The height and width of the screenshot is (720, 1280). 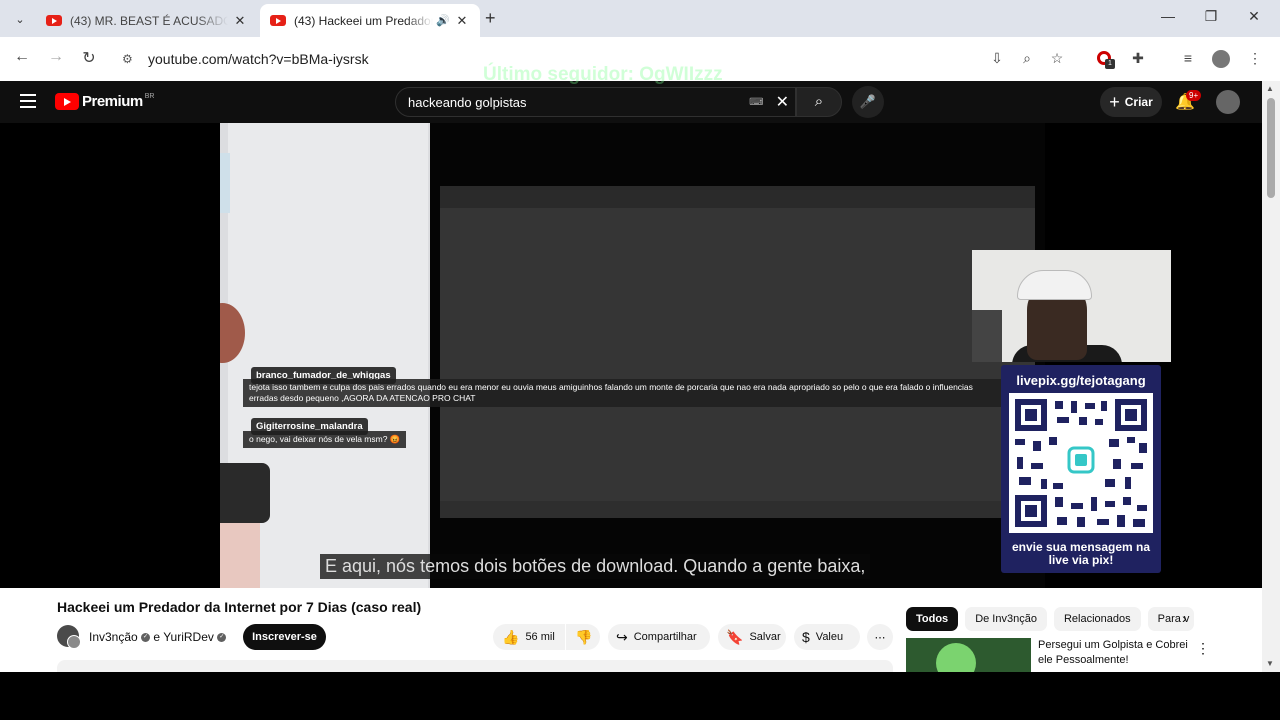 What do you see at coordinates (1228, 102) in the screenshot?
I see `account-avatar` at bounding box center [1228, 102].